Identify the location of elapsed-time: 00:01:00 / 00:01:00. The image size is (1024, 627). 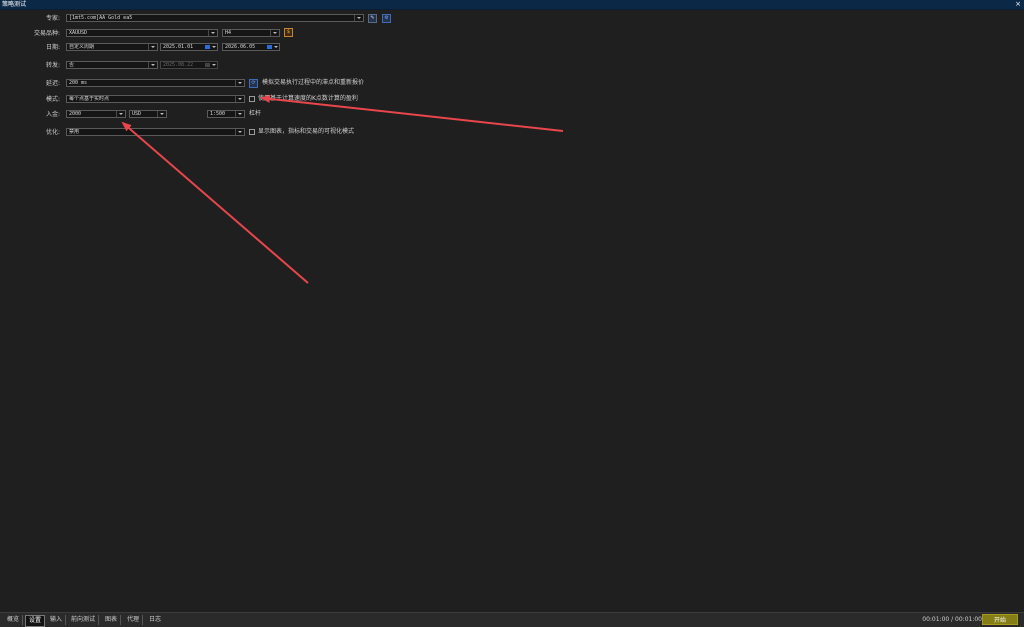
(952, 619).